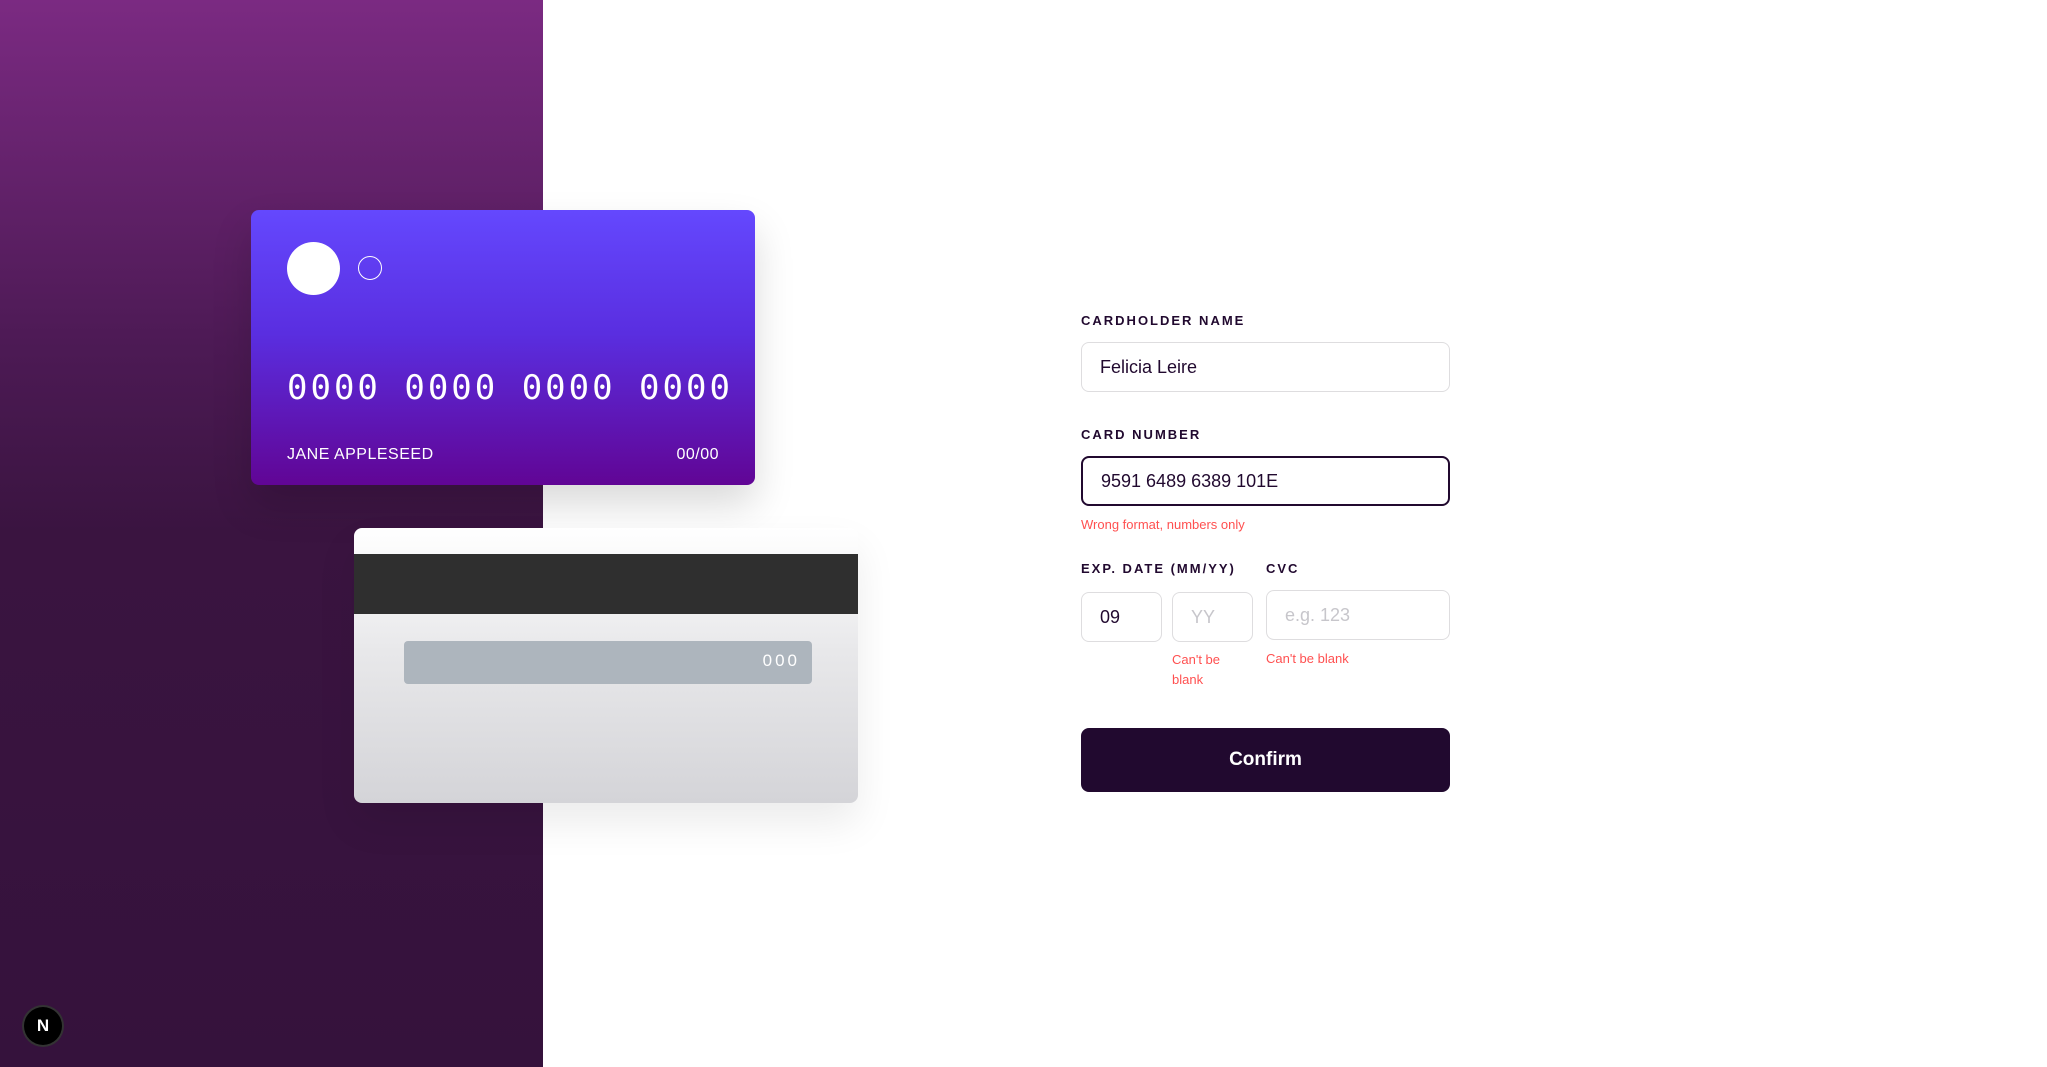 This screenshot has height=1067, width=2047. I want to click on exp-field-group: Exp. Date (MM/YY), so click(1171, 568).